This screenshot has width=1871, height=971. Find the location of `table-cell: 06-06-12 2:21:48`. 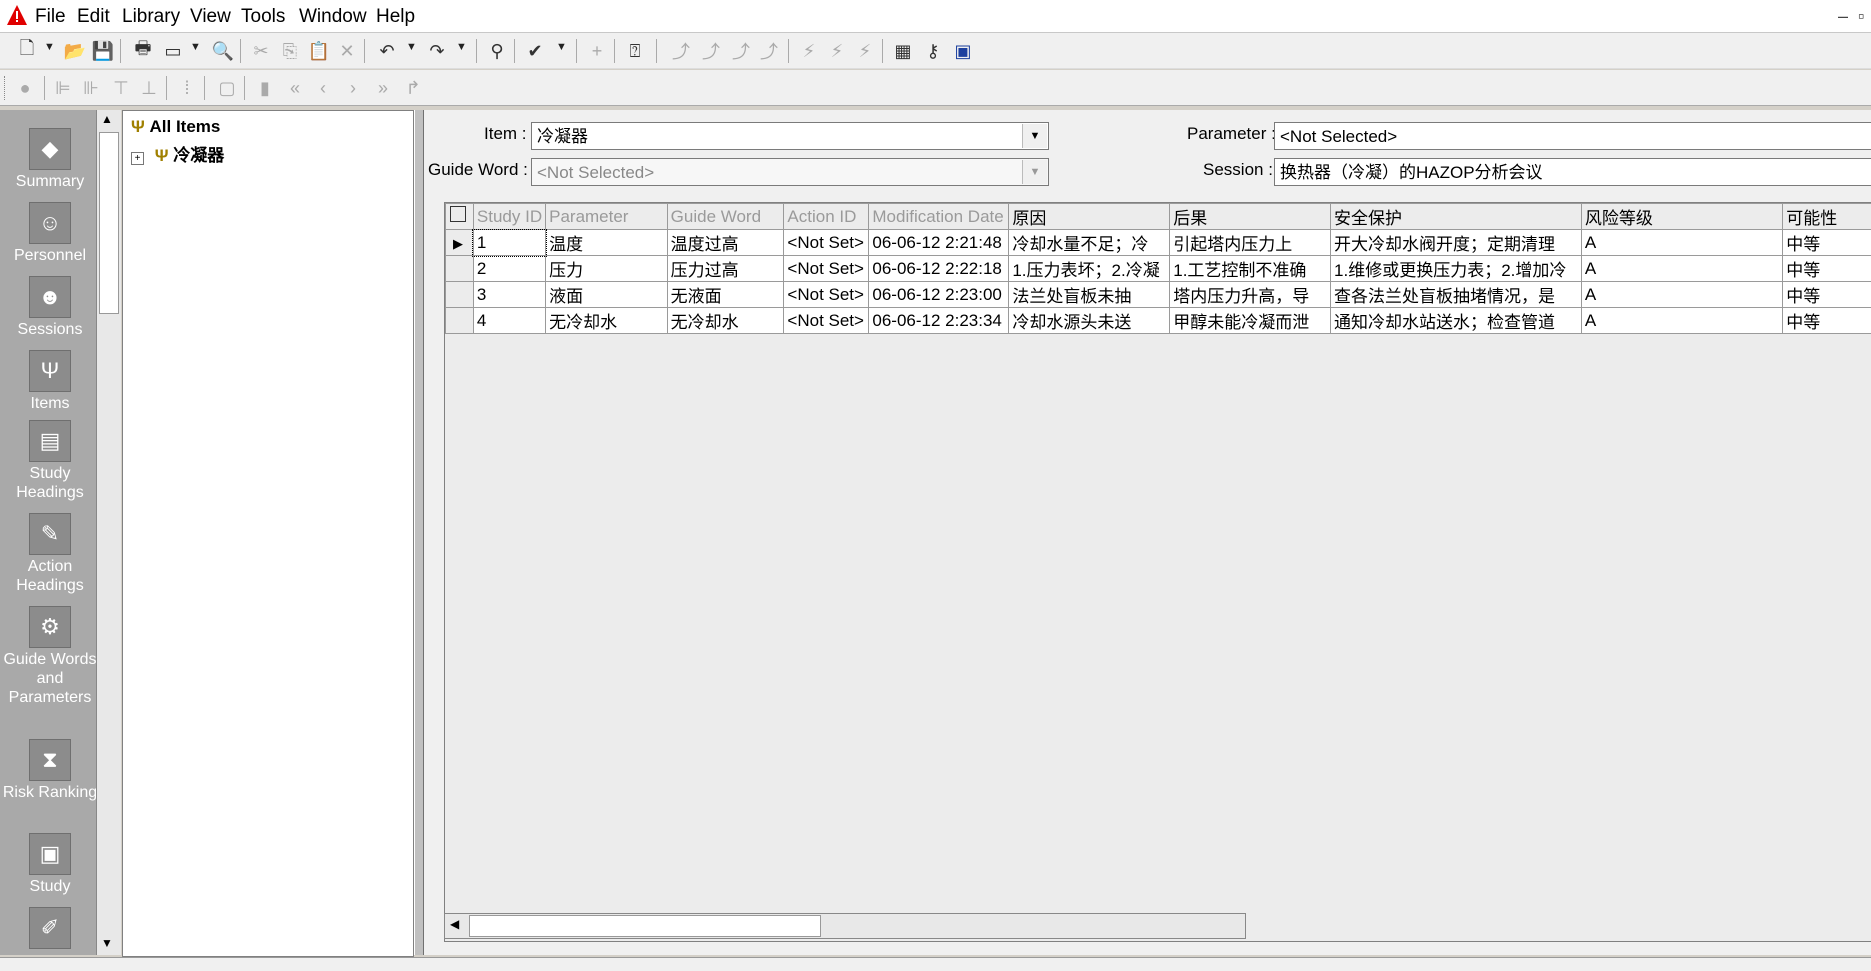

table-cell: 06-06-12 2:21:48 is located at coordinates (939, 243).